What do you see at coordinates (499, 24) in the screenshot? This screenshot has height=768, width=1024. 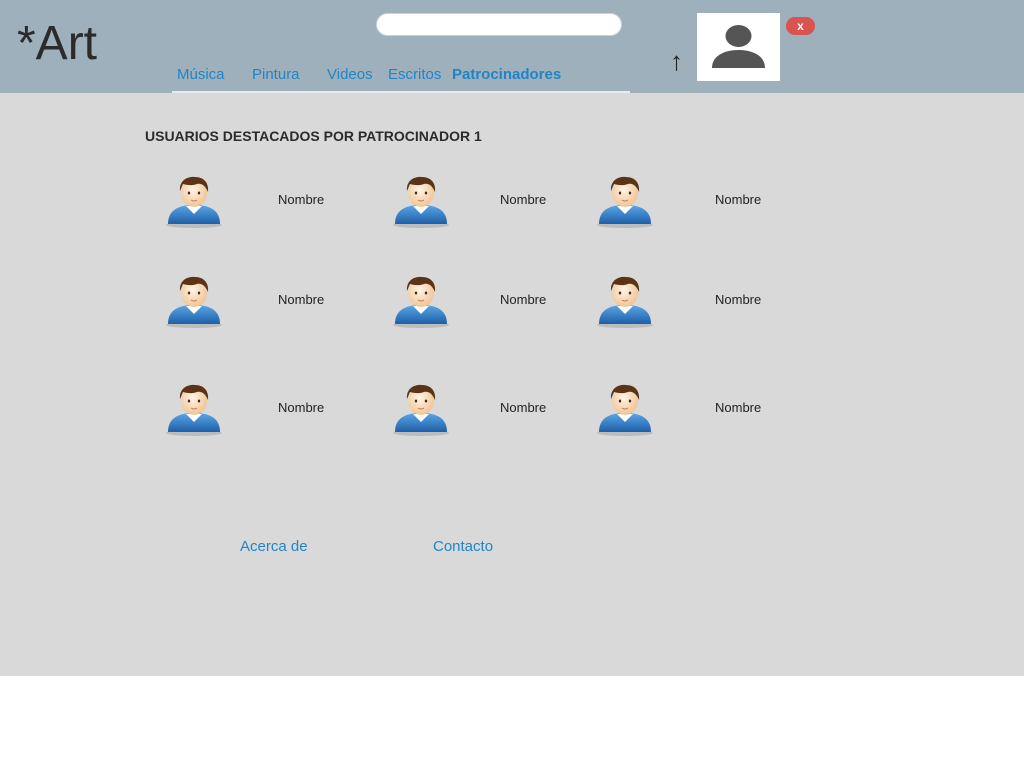 I see `search-input` at bounding box center [499, 24].